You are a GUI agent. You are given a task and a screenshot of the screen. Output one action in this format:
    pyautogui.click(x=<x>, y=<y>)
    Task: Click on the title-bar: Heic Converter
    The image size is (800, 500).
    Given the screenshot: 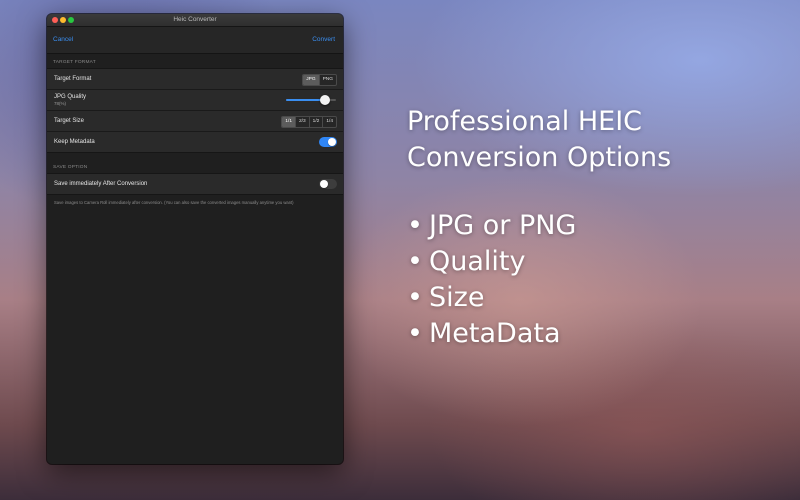 What is the action you would take?
    pyautogui.click(x=195, y=20)
    